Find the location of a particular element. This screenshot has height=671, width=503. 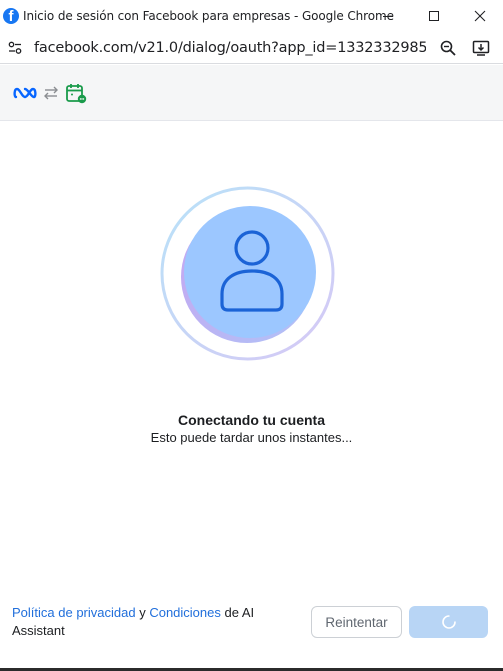

user-avatar-icon is located at coordinates (247, 273).